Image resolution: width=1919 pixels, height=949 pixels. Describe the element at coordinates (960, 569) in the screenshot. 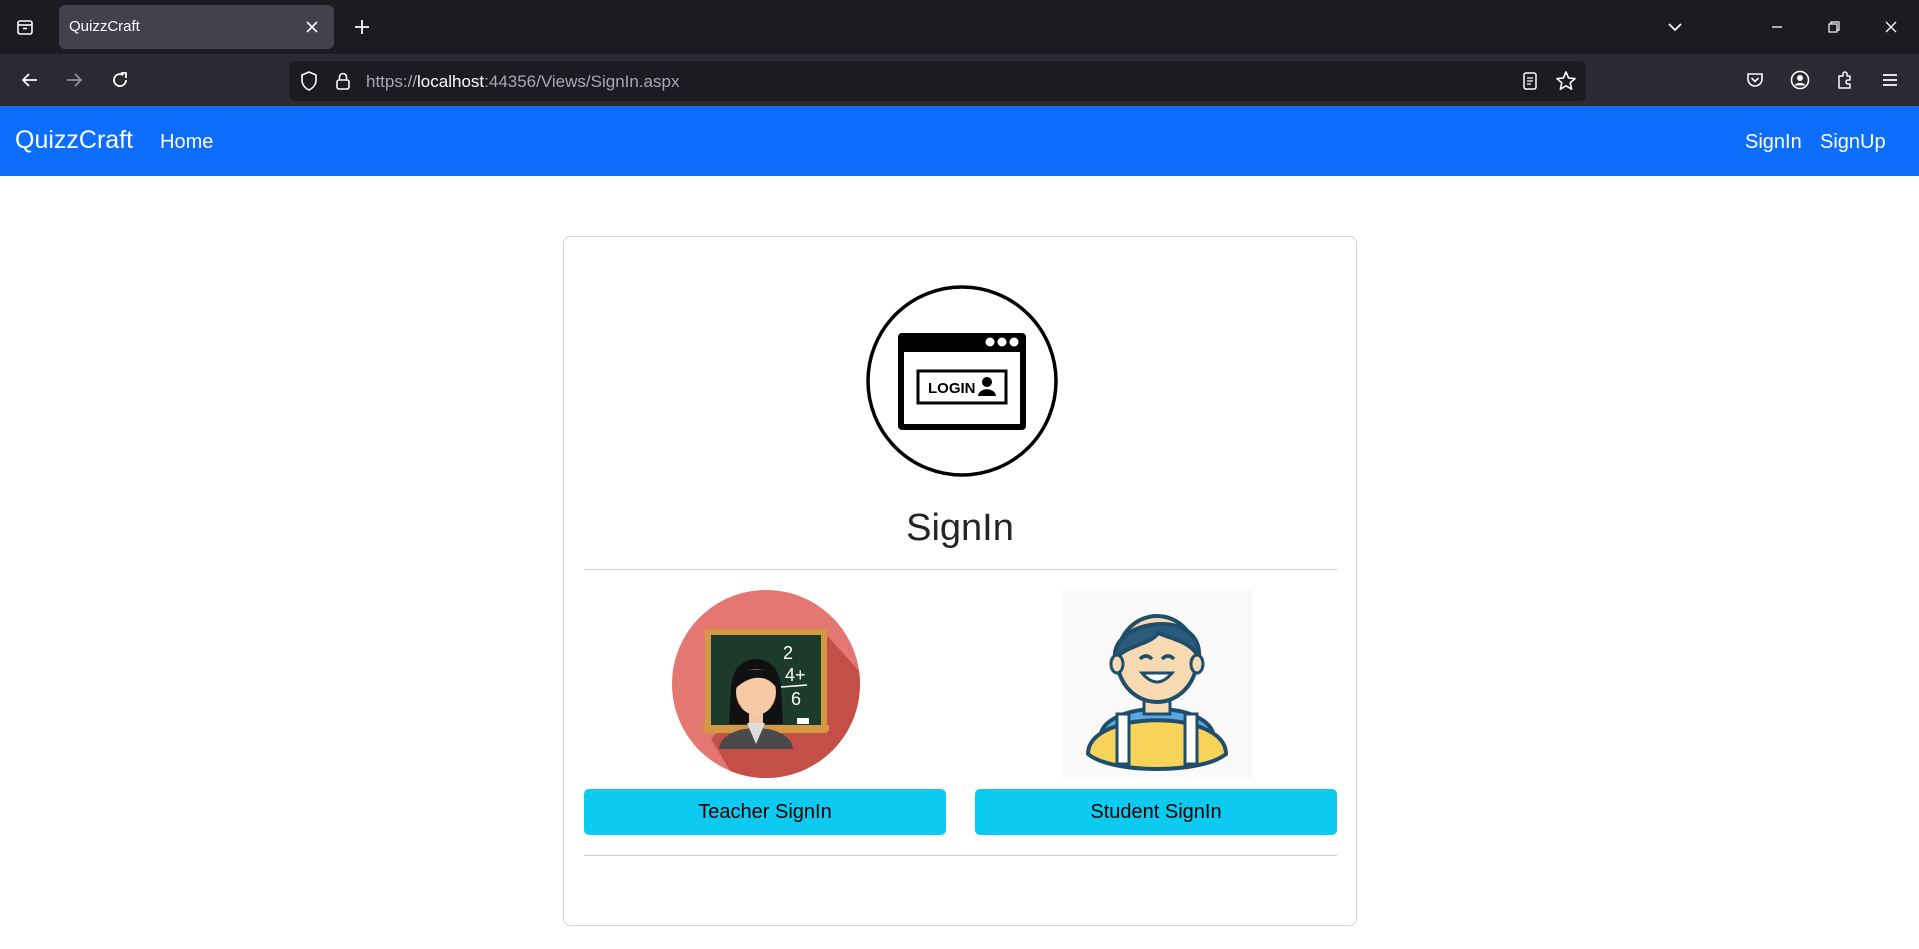

I see `divider-top` at that location.